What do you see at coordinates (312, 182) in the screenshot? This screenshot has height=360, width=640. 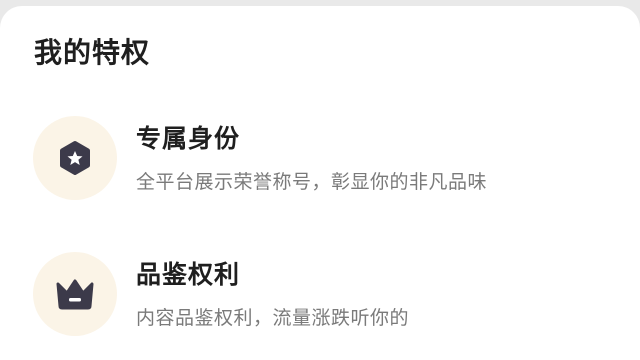 I see `privilege-description: 全平台展示荣誉称号，彰显你的非凡品味` at bounding box center [312, 182].